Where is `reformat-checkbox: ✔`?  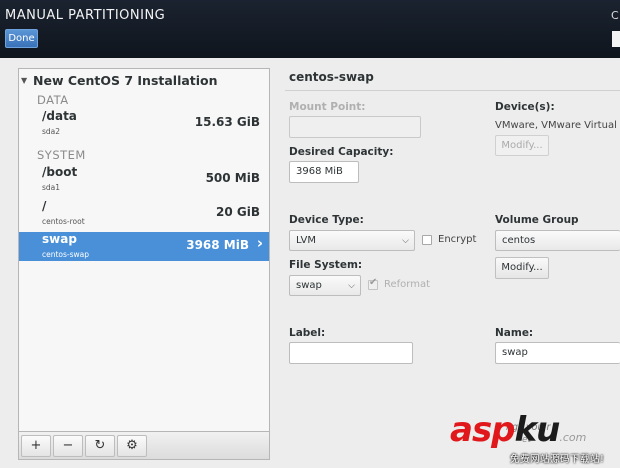
reformat-checkbox: ✔ is located at coordinates (373, 283).